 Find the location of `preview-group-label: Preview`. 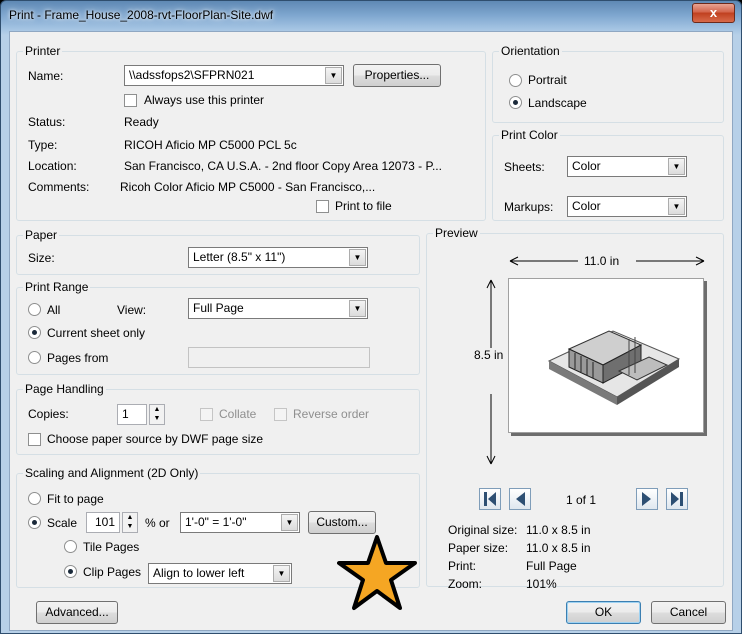

preview-group-label: Preview is located at coordinates (456, 233).